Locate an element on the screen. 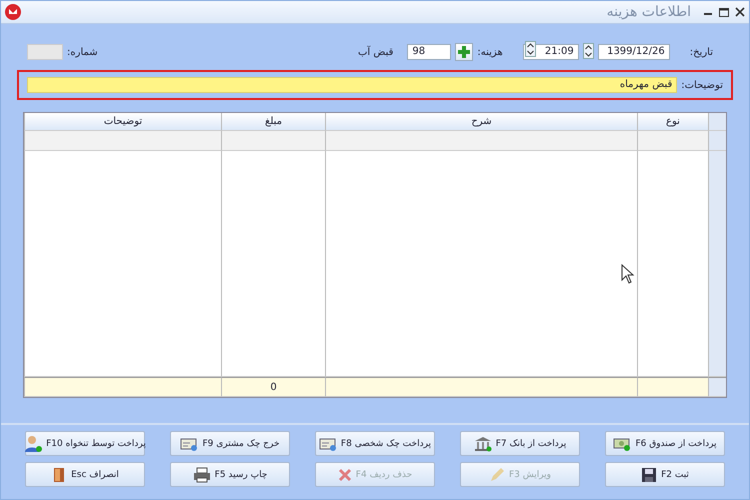 The height and width of the screenshot is (500, 750). column-header: شرح is located at coordinates (481, 122).